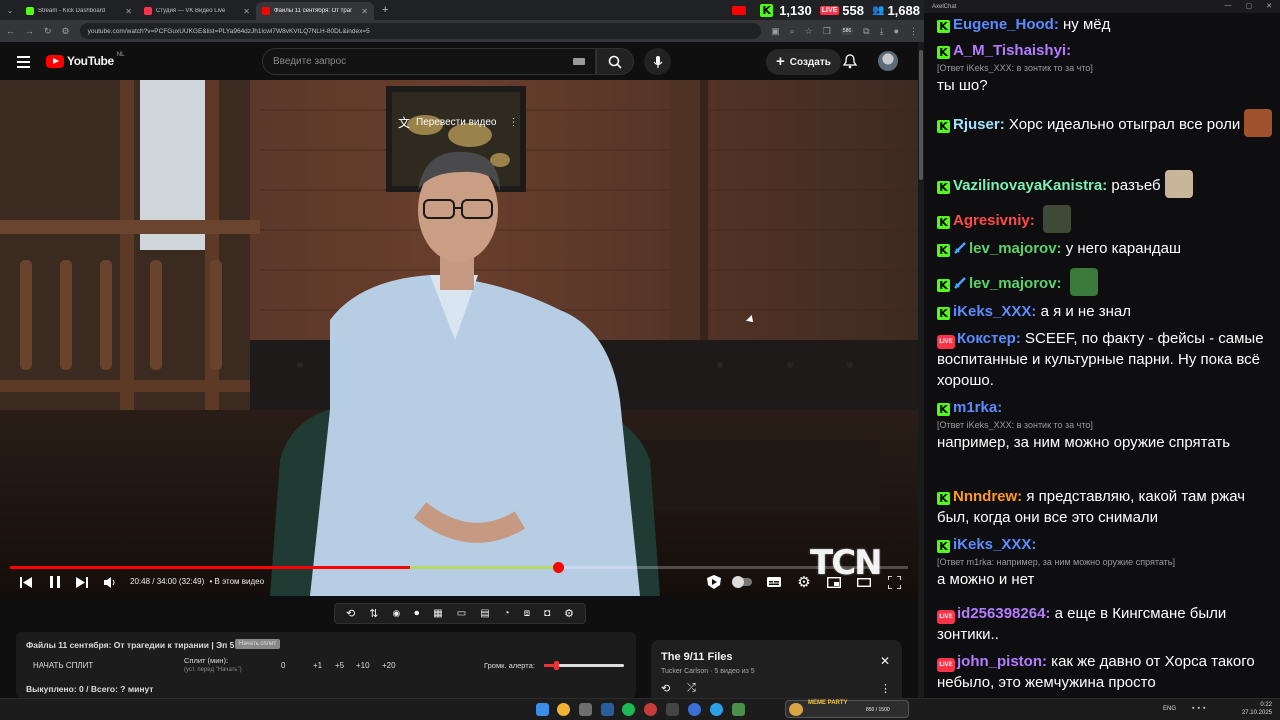  I want to click on keyboard-icon, so click(579, 61).